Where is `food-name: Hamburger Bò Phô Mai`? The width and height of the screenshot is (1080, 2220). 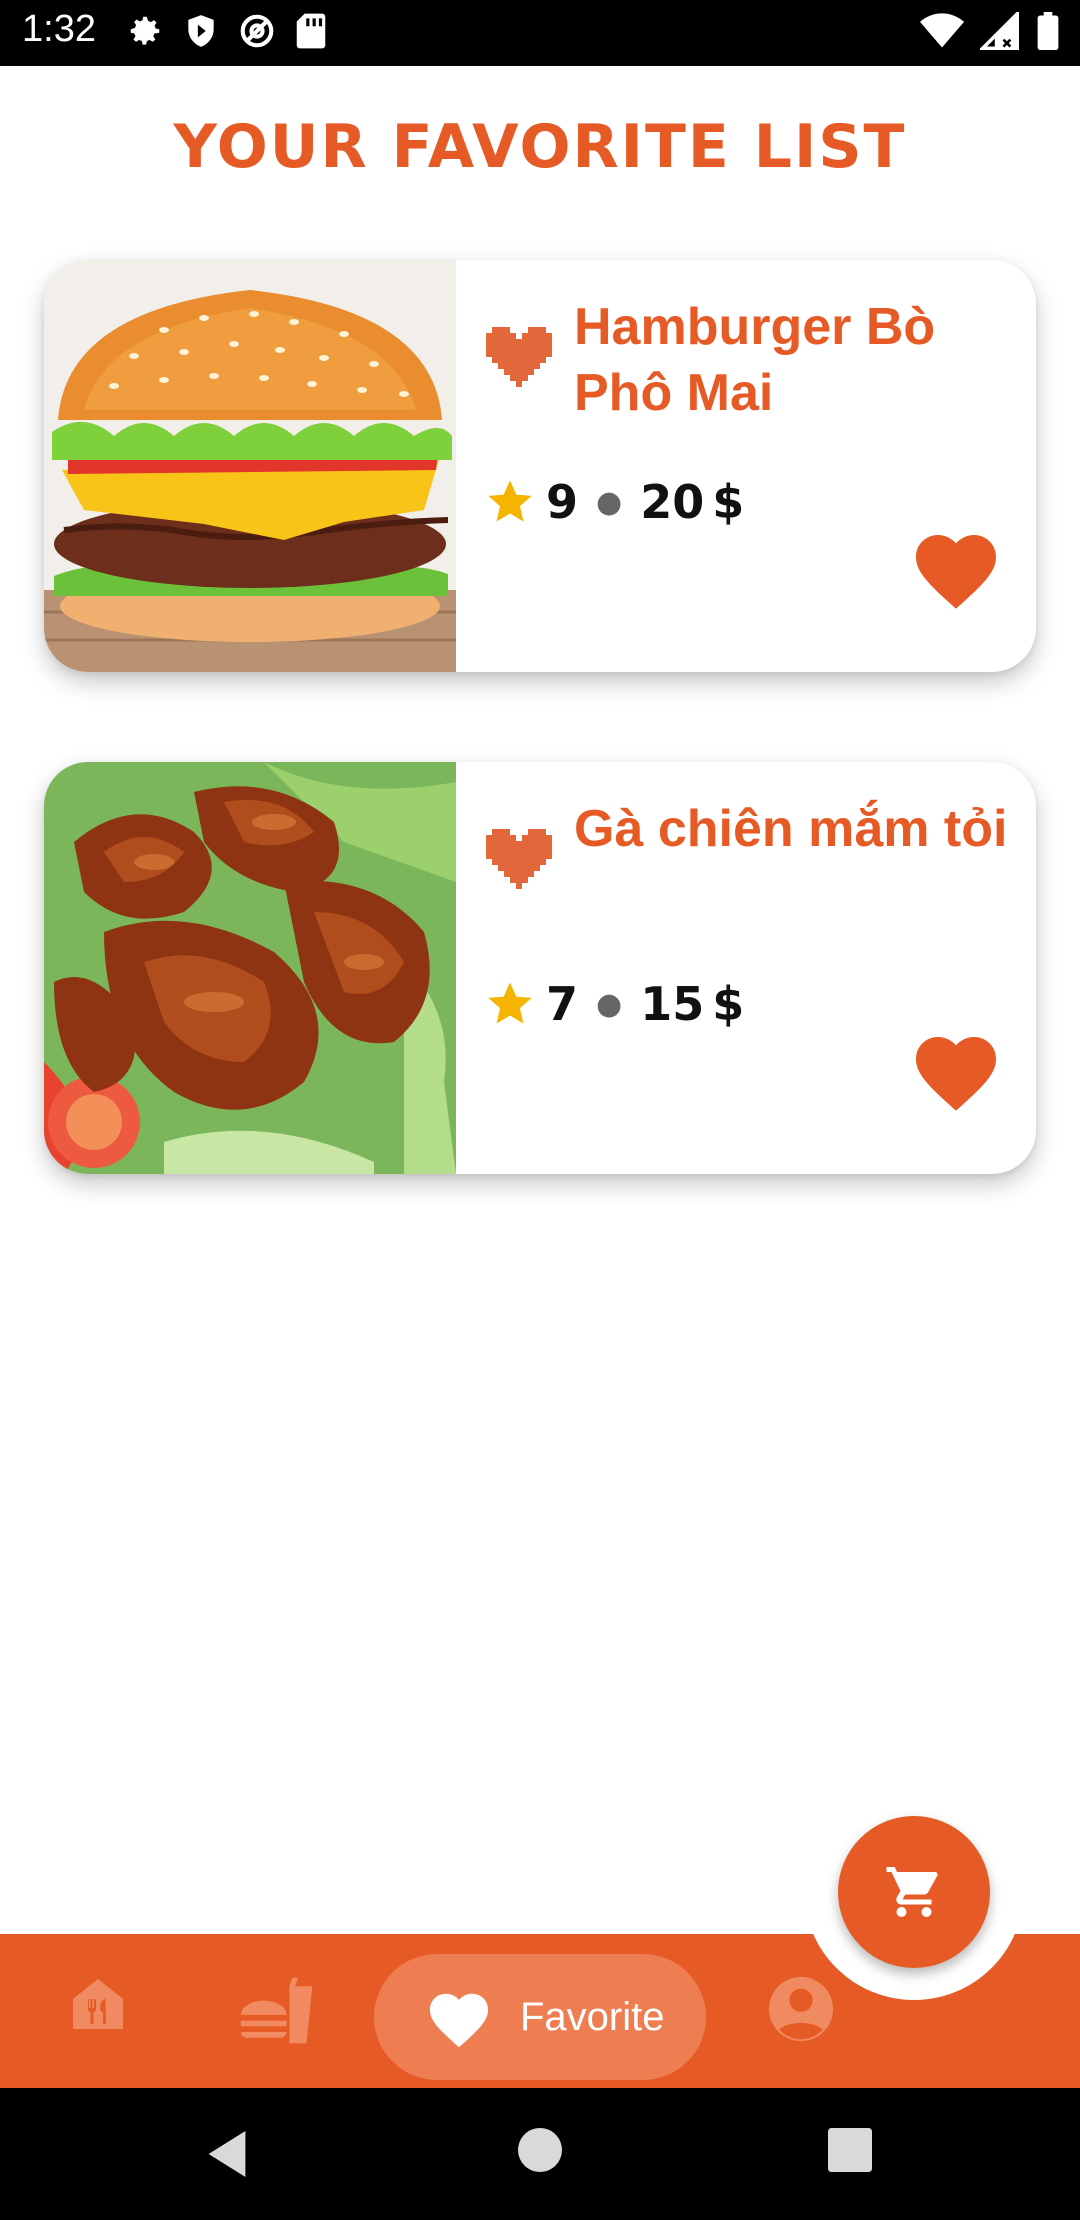
food-name: Hamburger Bò Phô Mai is located at coordinates (755, 360).